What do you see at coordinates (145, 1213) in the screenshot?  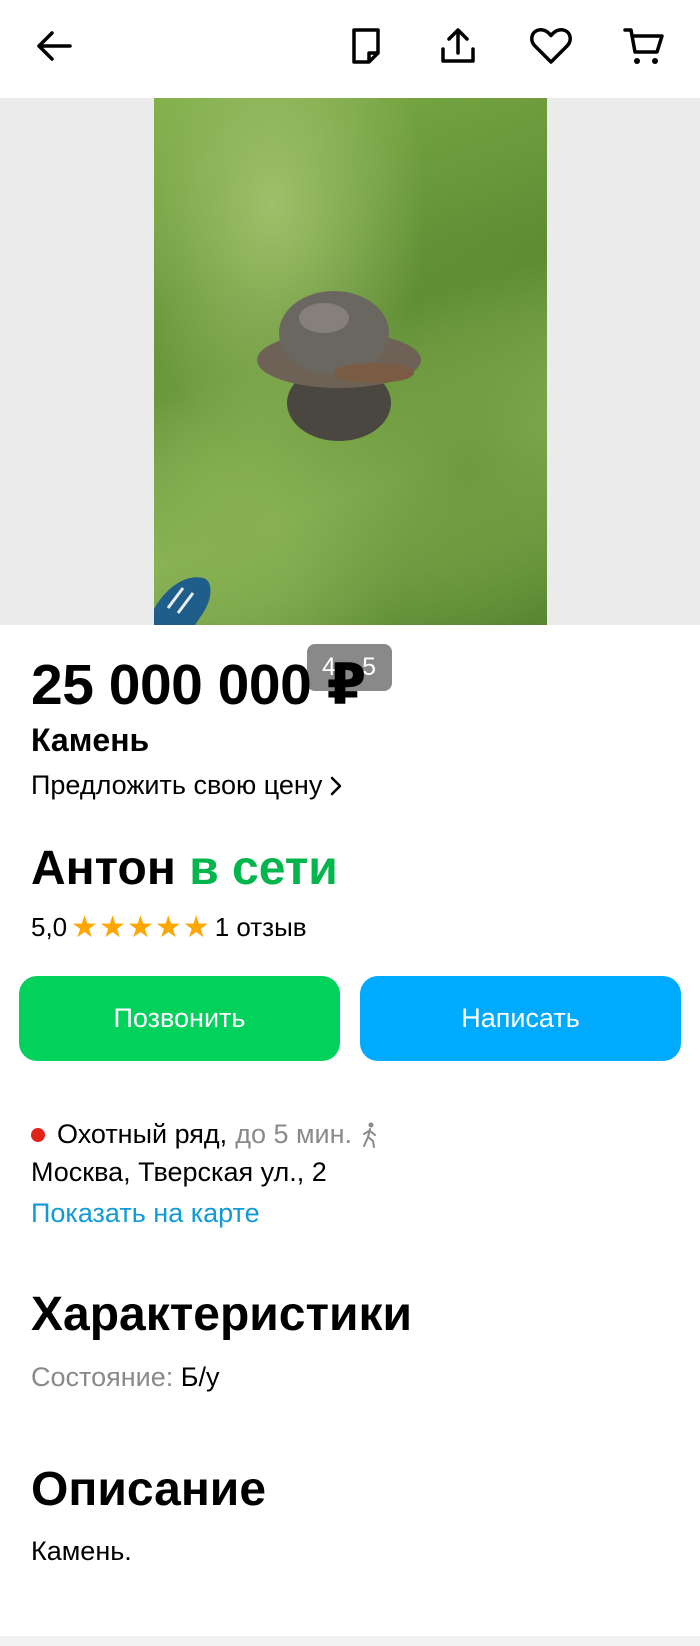 I see `show-on-map-link: Показать на карте` at bounding box center [145, 1213].